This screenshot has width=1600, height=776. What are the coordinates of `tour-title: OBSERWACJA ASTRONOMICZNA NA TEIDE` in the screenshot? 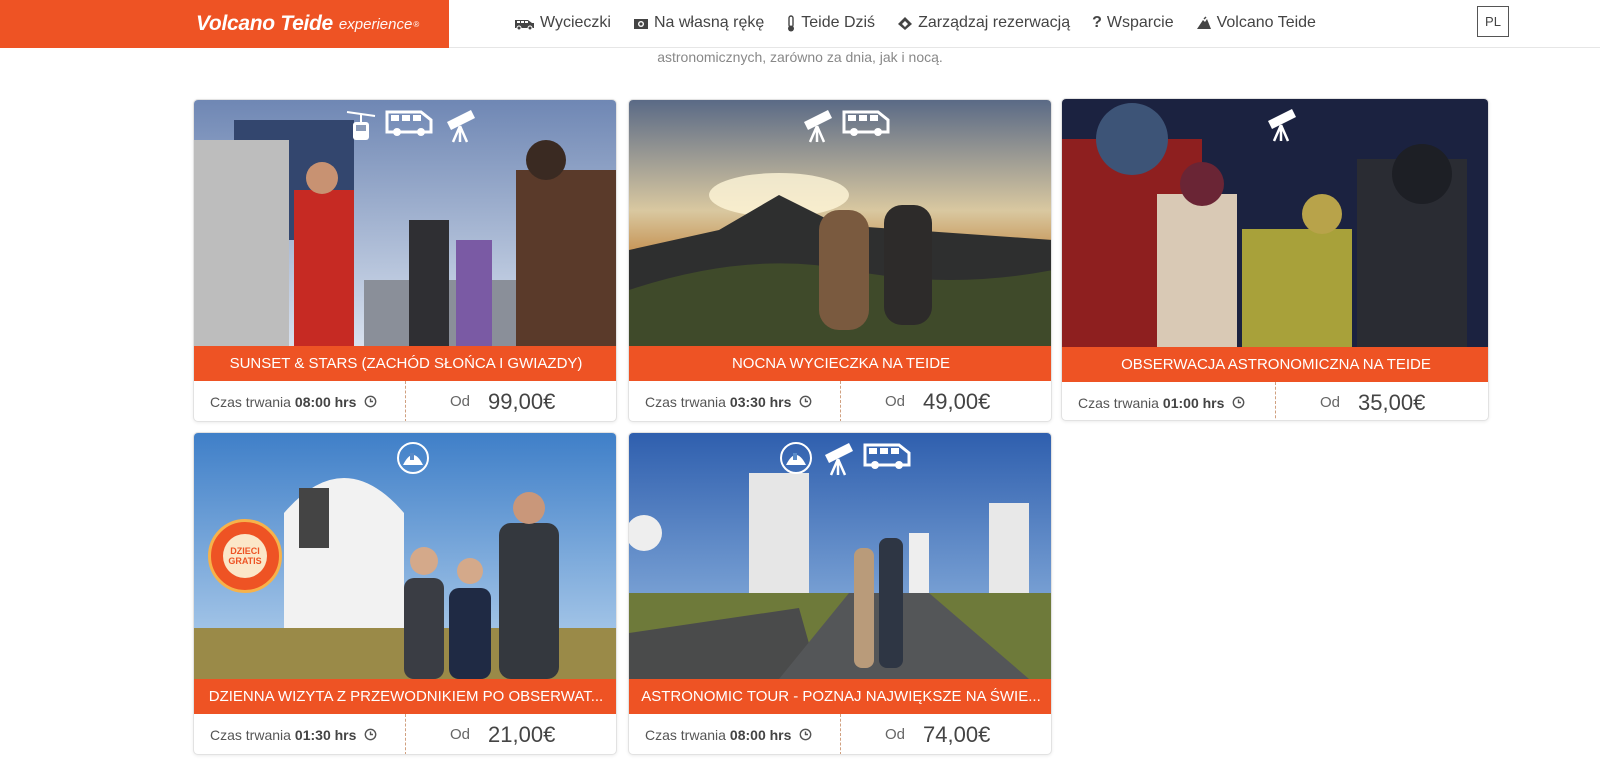 It's located at (1275, 364).